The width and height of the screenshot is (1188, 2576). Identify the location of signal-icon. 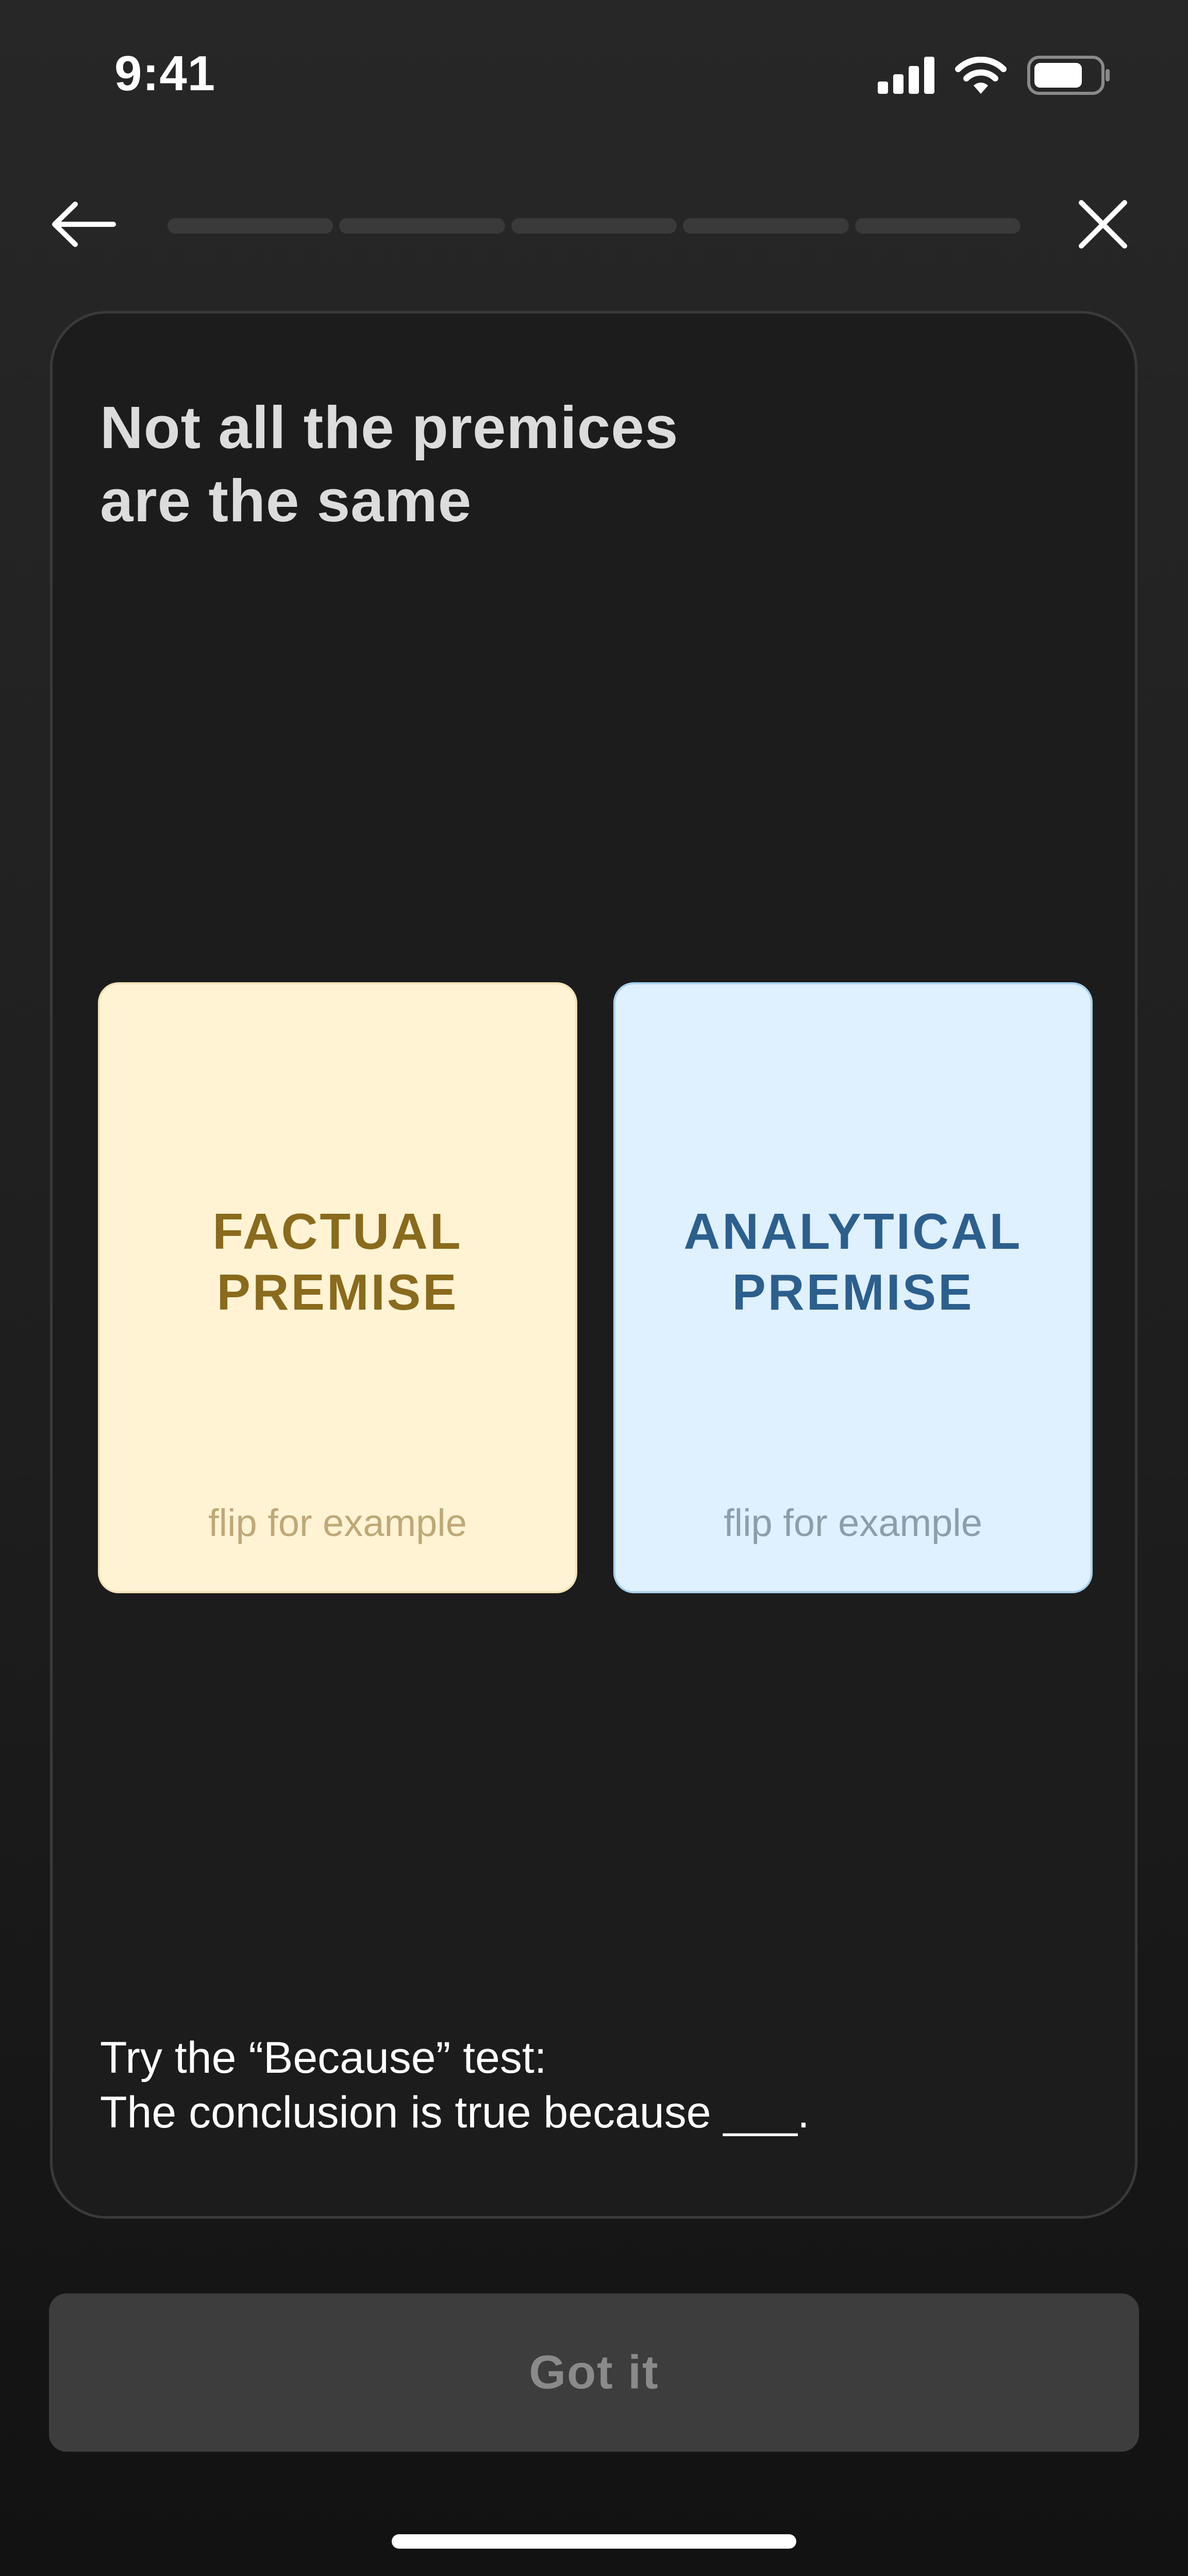
(906, 75).